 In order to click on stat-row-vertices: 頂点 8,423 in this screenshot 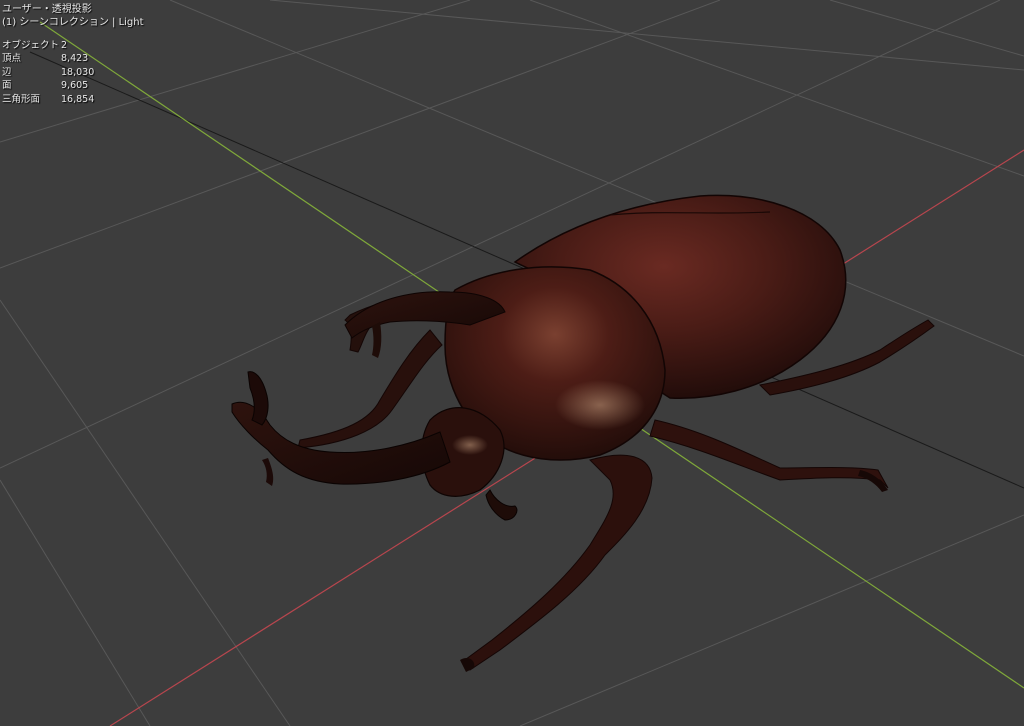, I will do `click(48, 58)`.